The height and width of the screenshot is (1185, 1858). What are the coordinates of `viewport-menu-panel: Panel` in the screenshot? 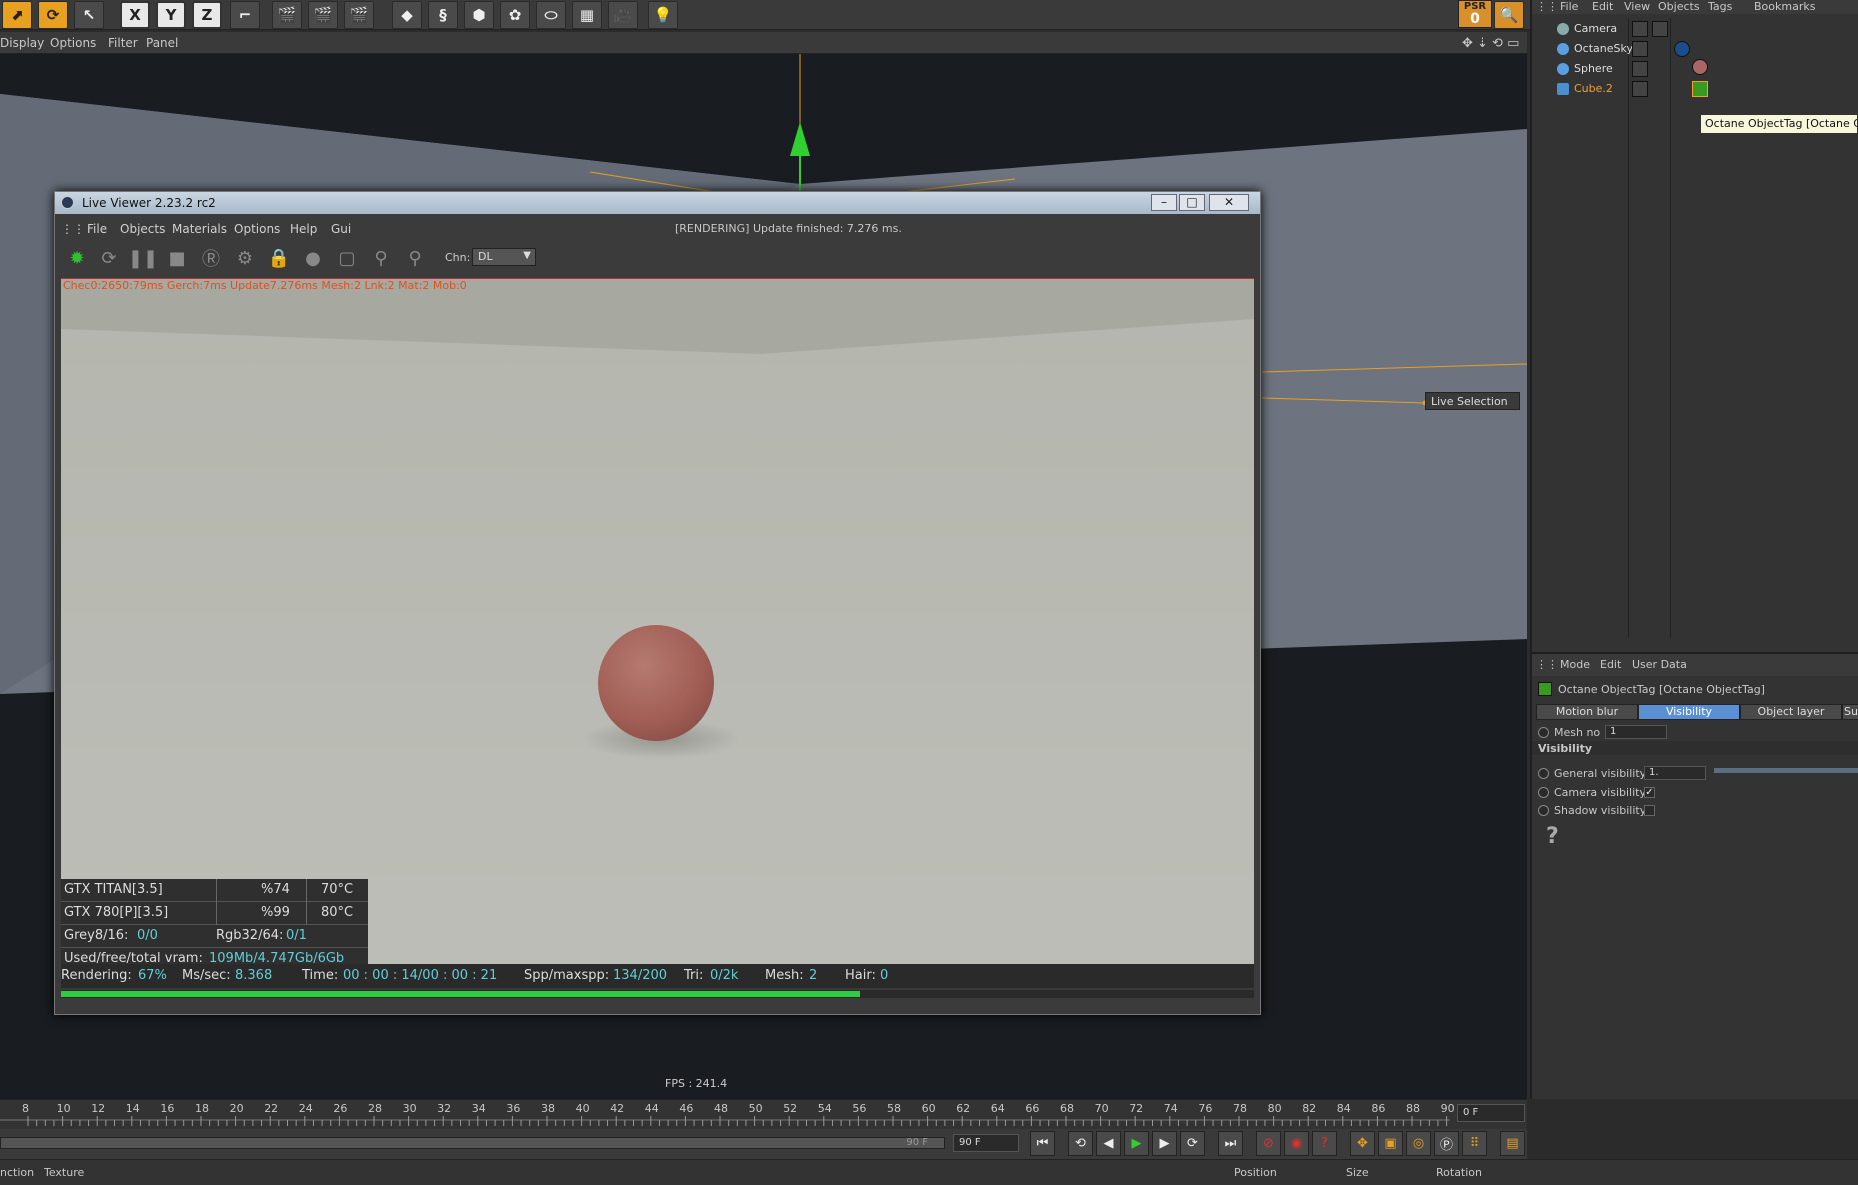 It's located at (162, 43).